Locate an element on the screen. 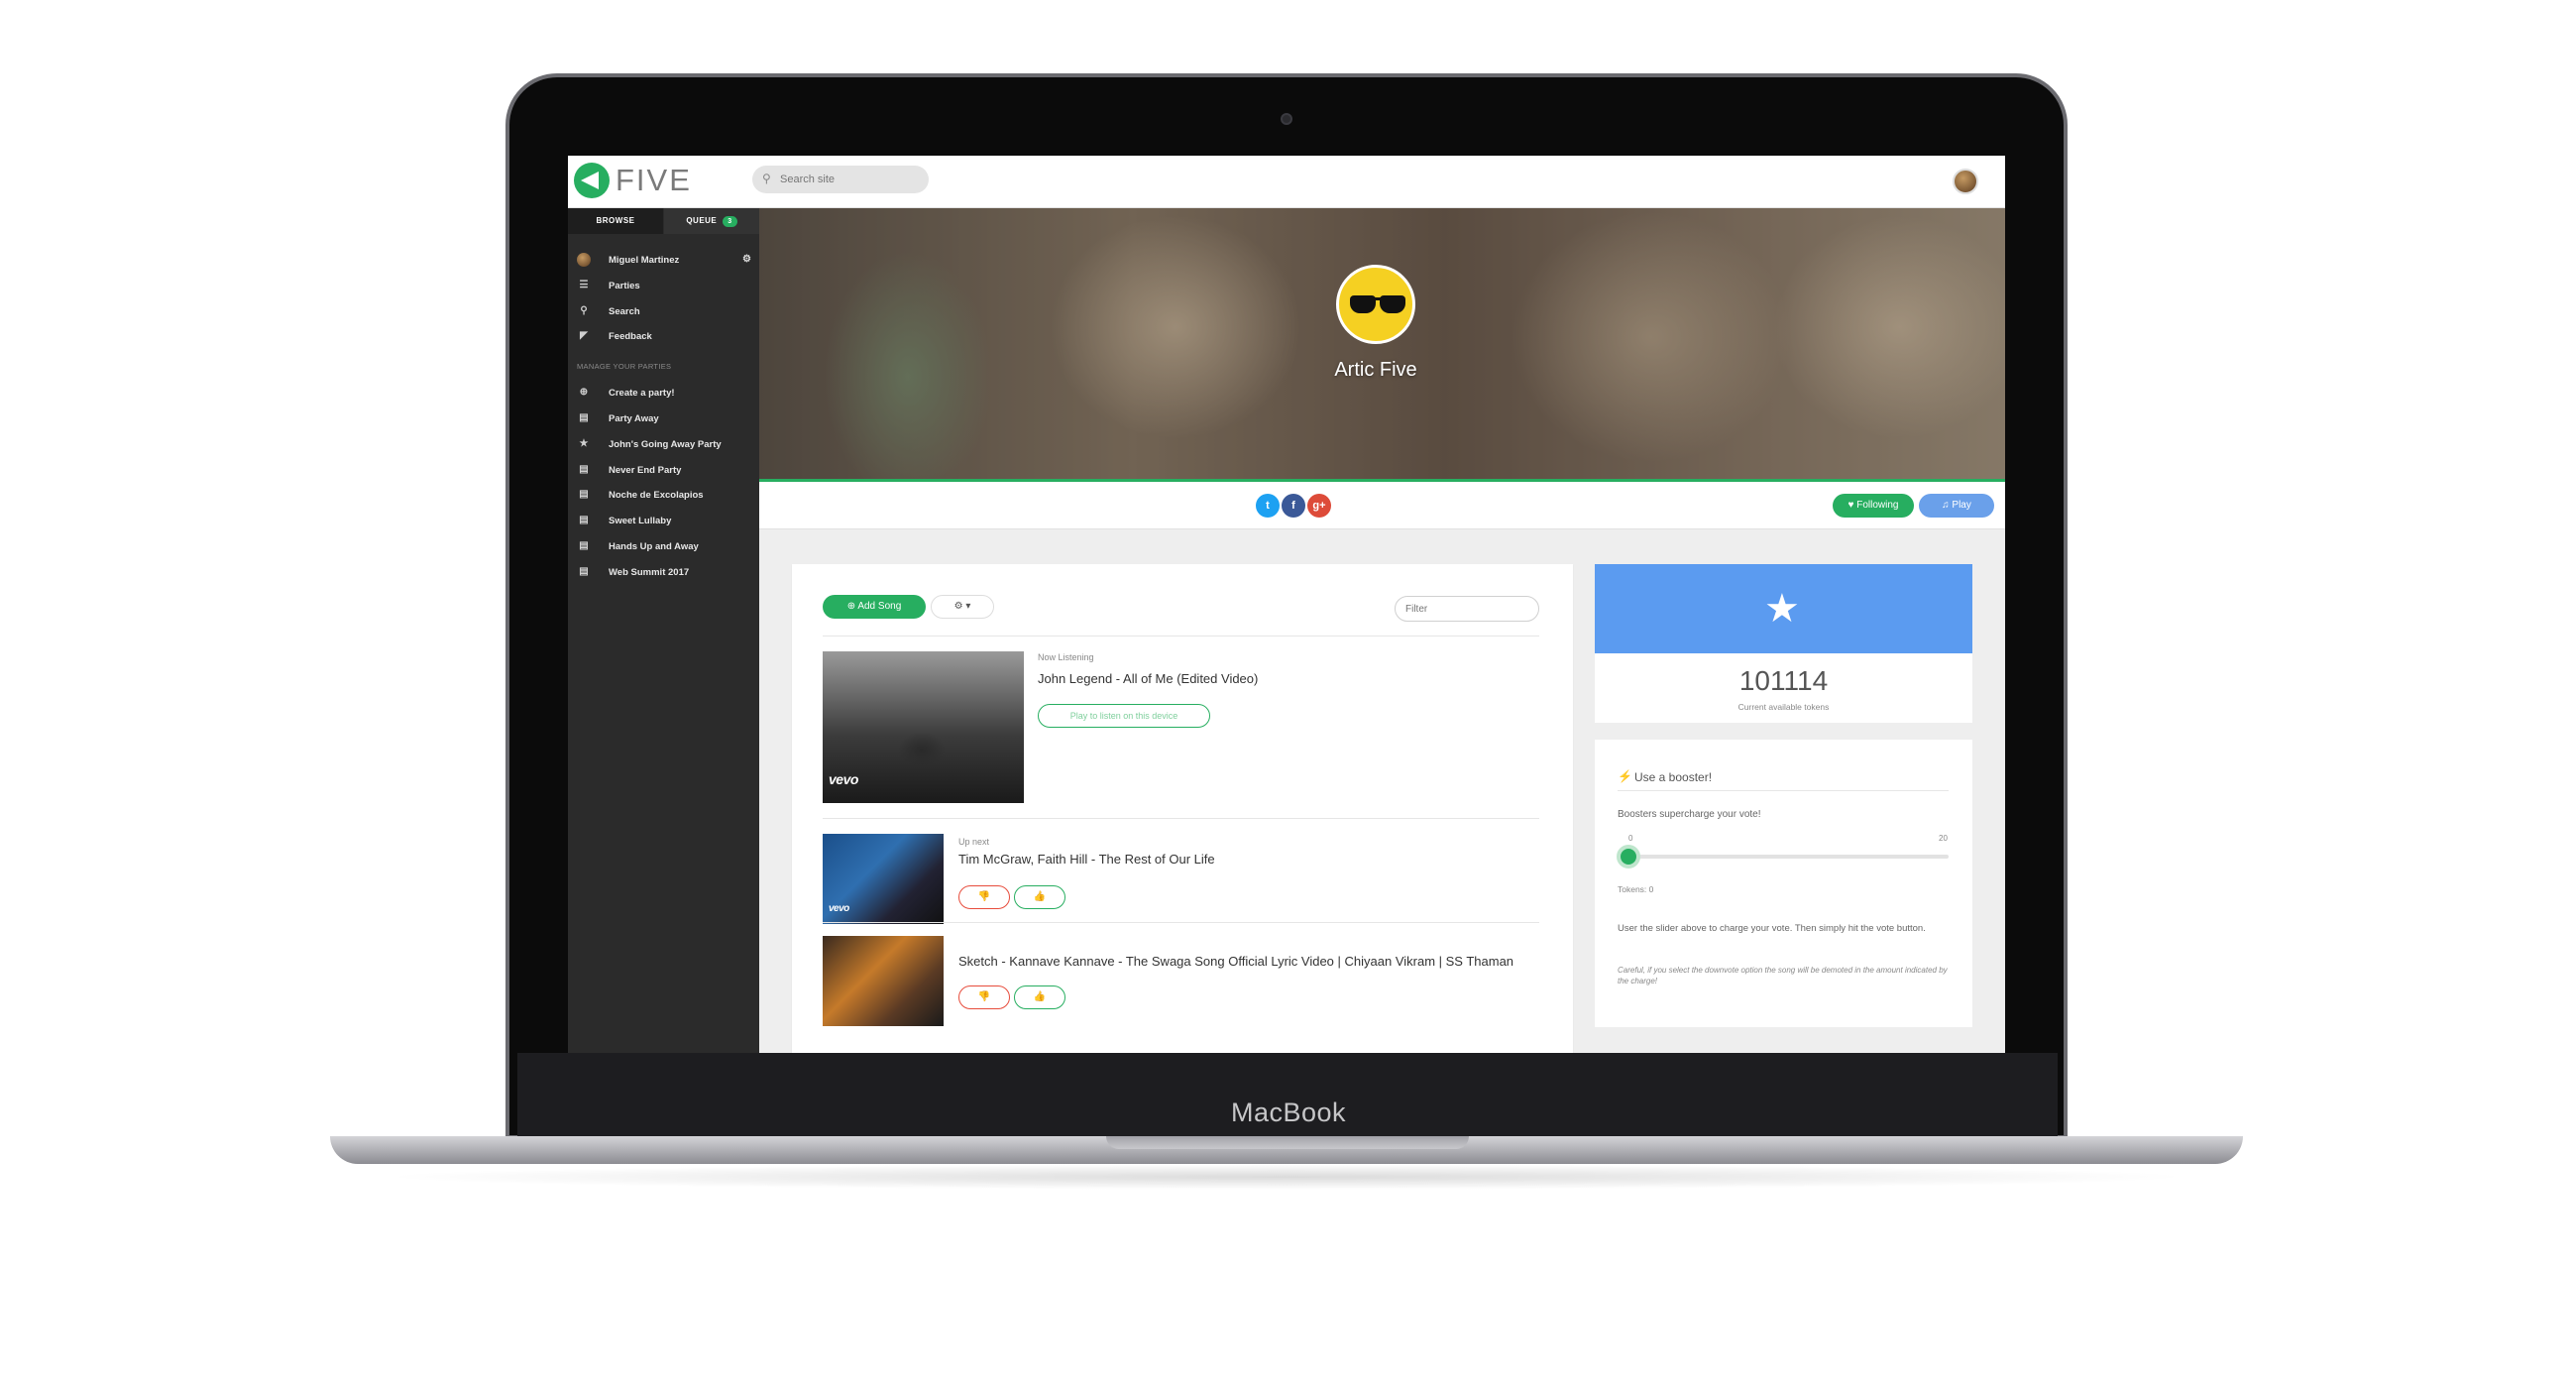 This screenshot has height=1390, width=2576. twitter-icon: t is located at coordinates (1268, 506).